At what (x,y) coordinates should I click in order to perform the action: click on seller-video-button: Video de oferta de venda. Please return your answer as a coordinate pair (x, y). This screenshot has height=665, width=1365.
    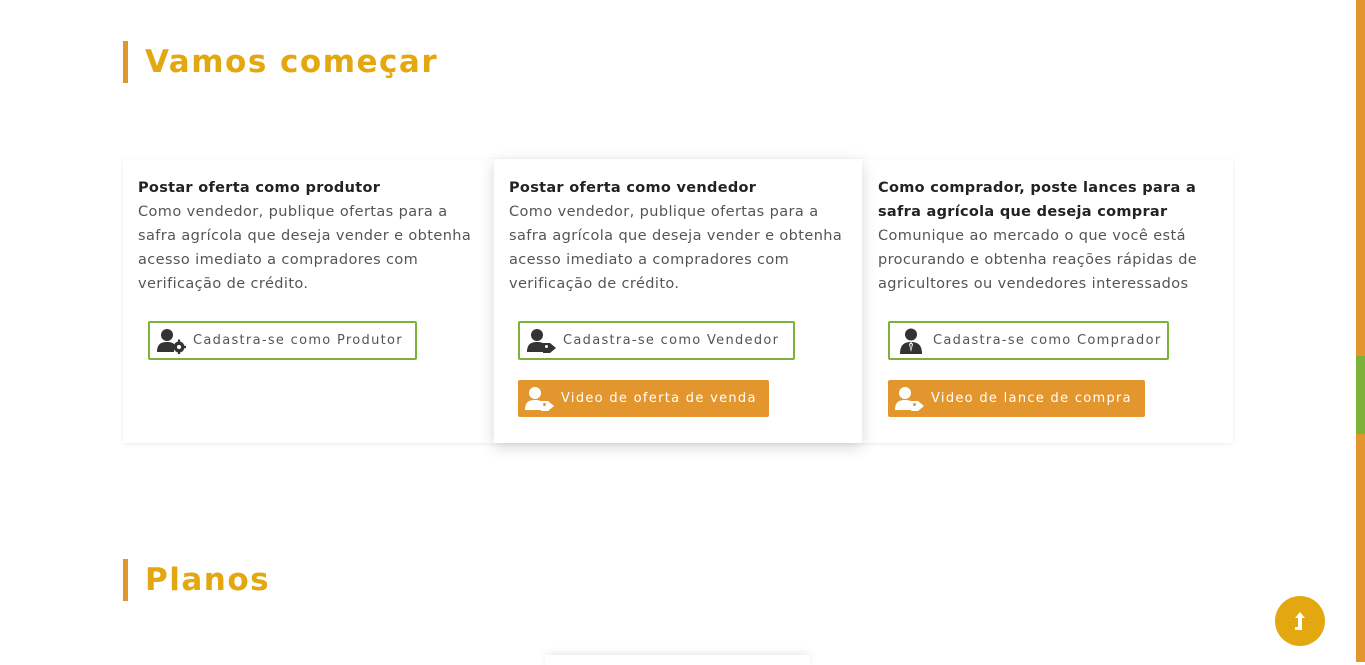
    Looking at the image, I should click on (643, 398).